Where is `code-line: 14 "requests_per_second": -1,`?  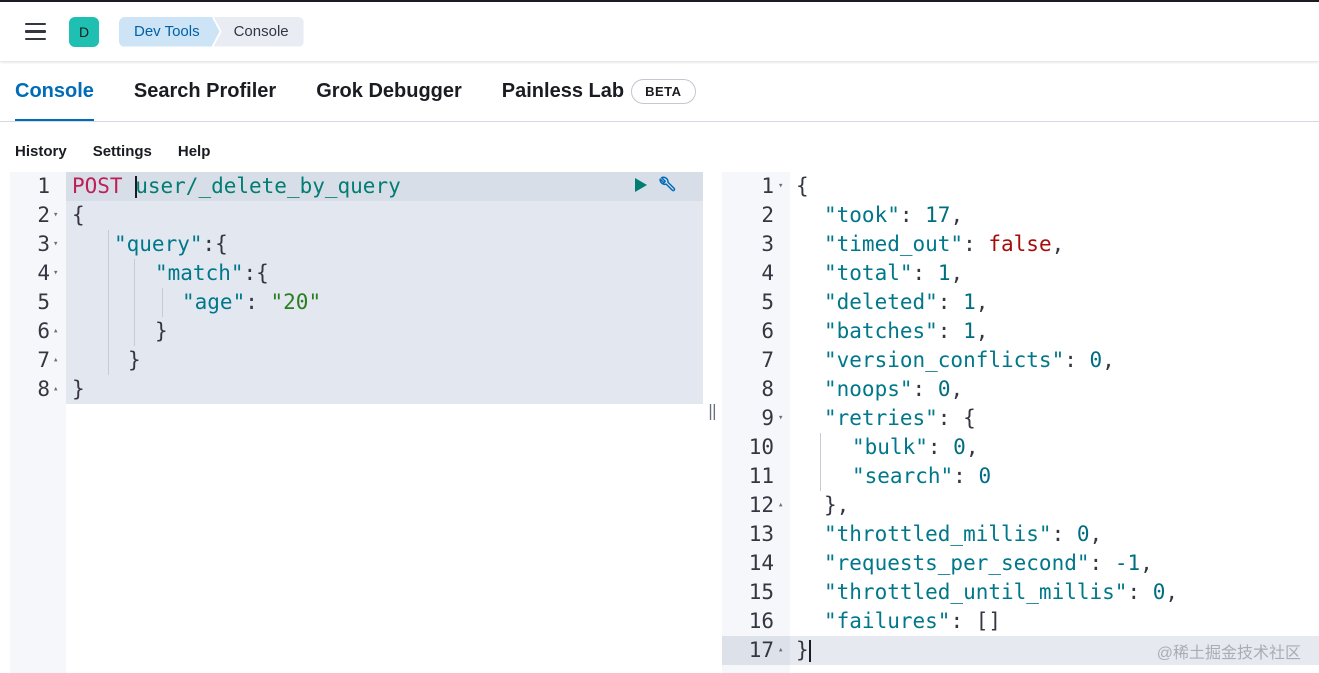 code-line: 14 "requests_per_second": -1, is located at coordinates (950, 563).